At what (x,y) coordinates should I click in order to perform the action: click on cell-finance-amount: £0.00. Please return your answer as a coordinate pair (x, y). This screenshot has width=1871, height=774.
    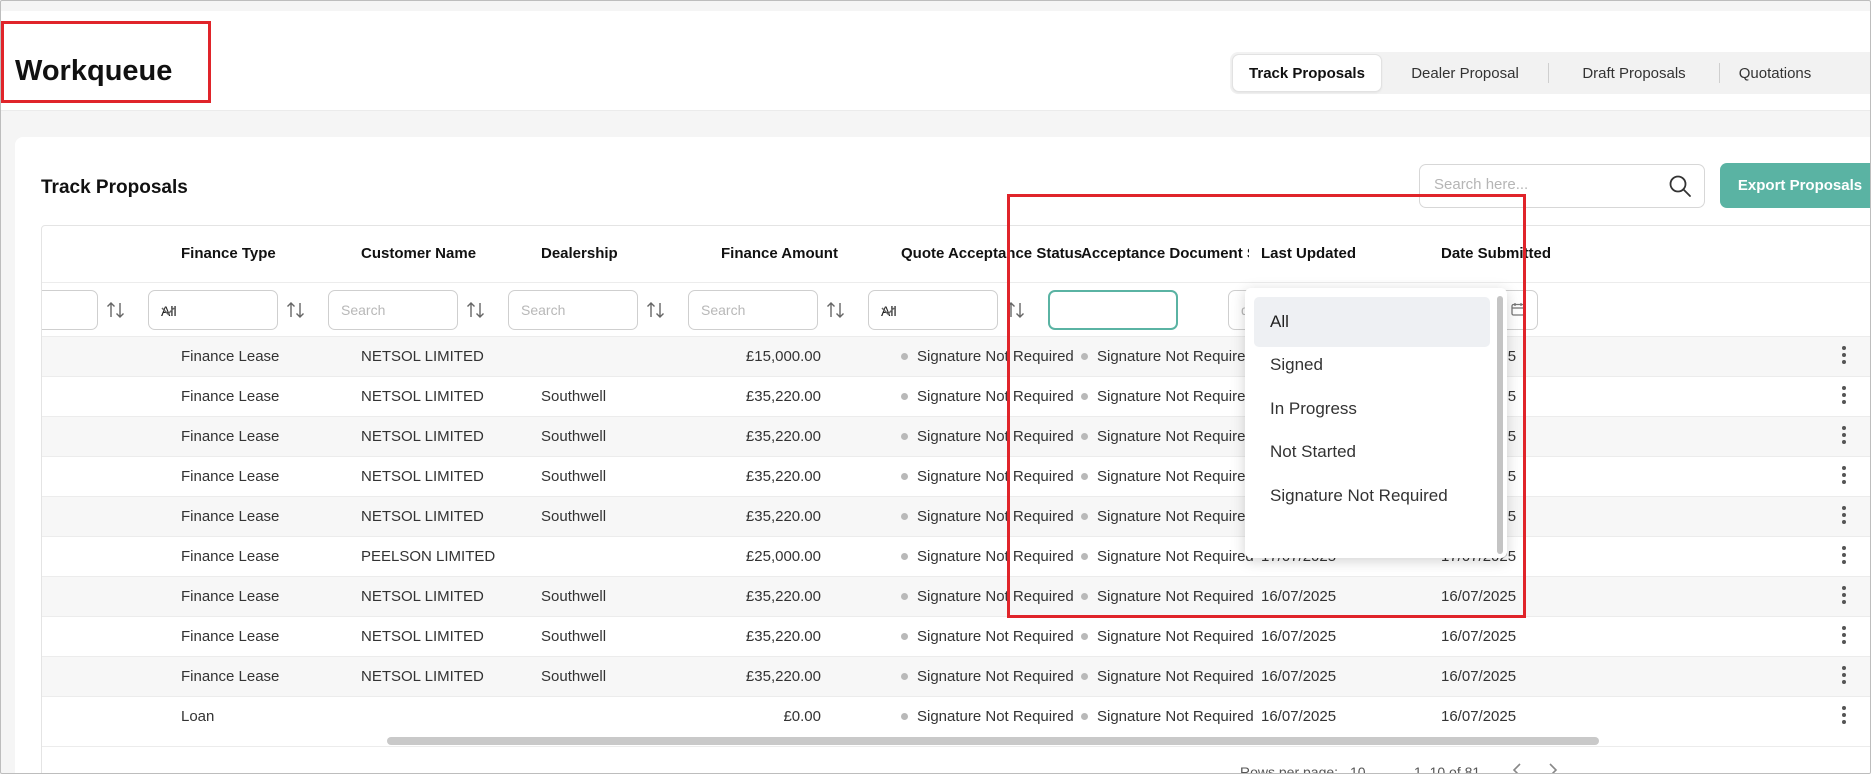
    Looking at the image, I should click on (802, 716).